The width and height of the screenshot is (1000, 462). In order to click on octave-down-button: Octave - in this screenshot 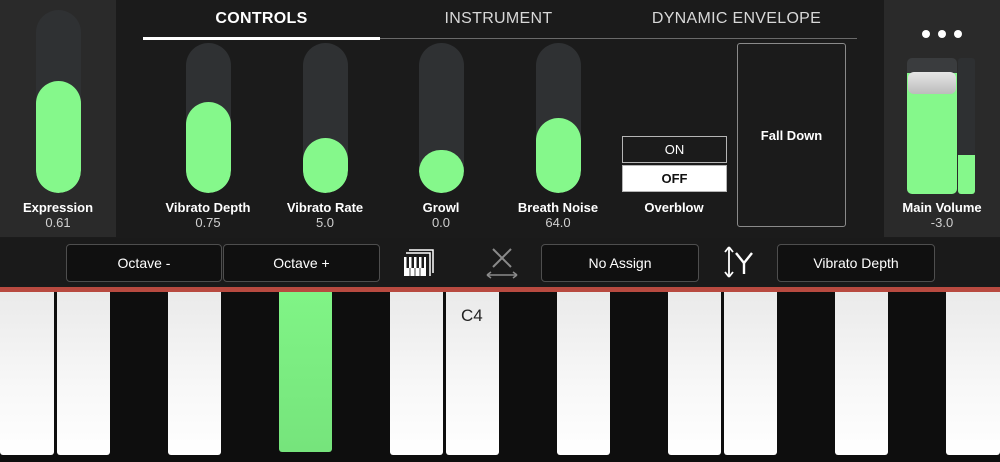, I will do `click(144, 263)`.